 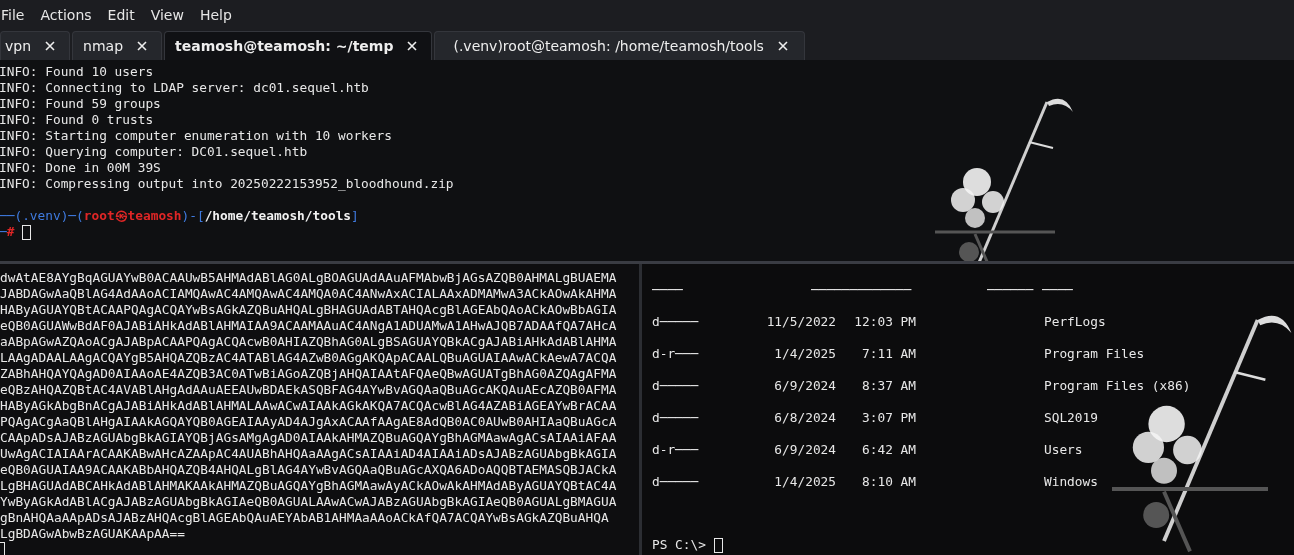 I want to click on folder-name: PerfLogs, so click(x=1075, y=322).